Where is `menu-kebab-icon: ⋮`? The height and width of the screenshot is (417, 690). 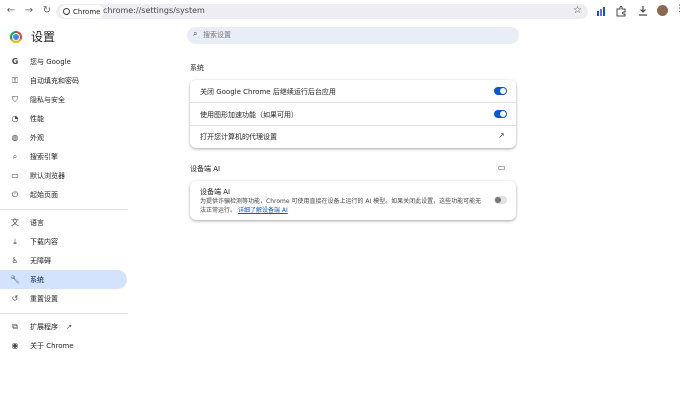
menu-kebab-icon: ⋮ is located at coordinates (679, 9).